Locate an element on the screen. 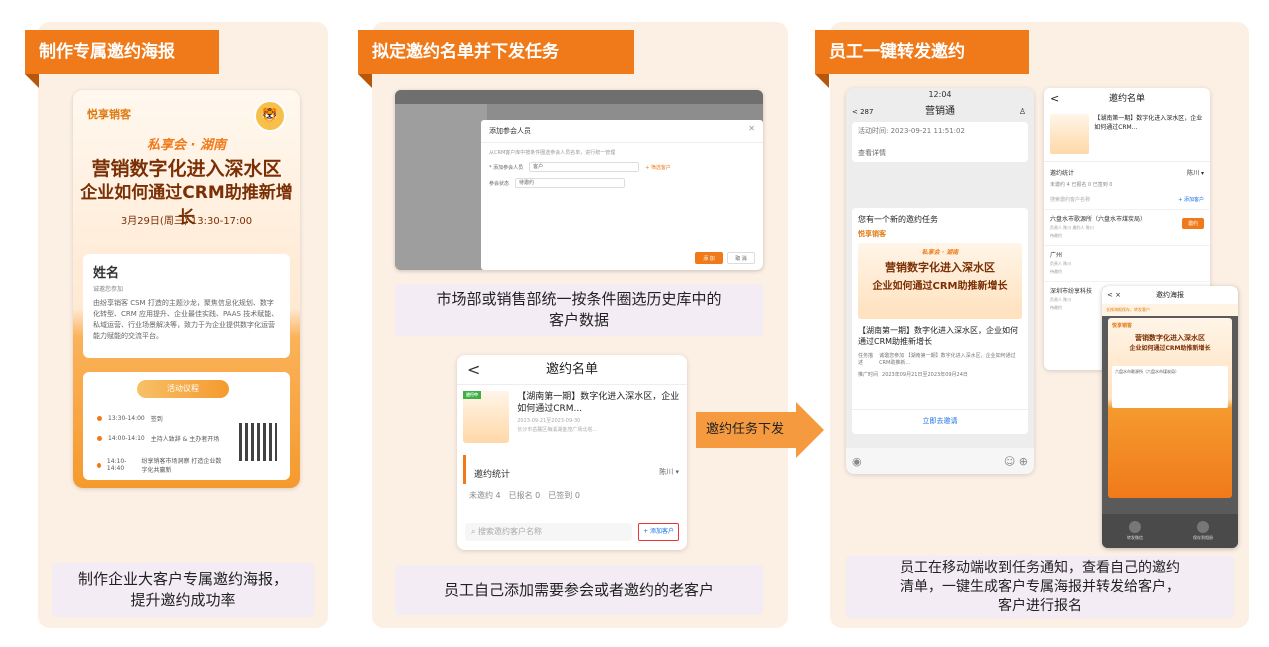  event-thumbnail is located at coordinates (1070, 134).